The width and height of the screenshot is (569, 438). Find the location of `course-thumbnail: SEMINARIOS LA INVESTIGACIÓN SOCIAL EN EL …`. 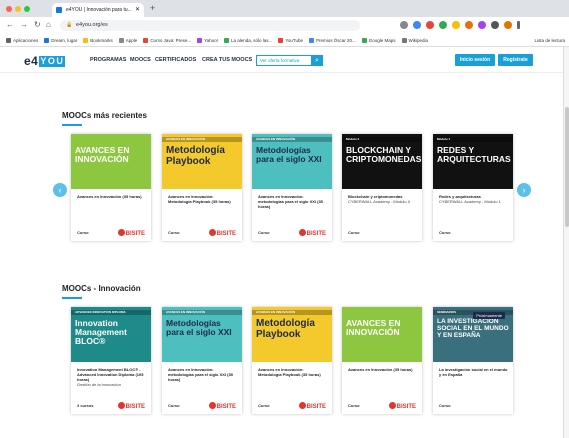

course-thumbnail: SEMINARIOS LA INVESTIGACIÓN SOCIAL EN EL … is located at coordinates (473, 334).